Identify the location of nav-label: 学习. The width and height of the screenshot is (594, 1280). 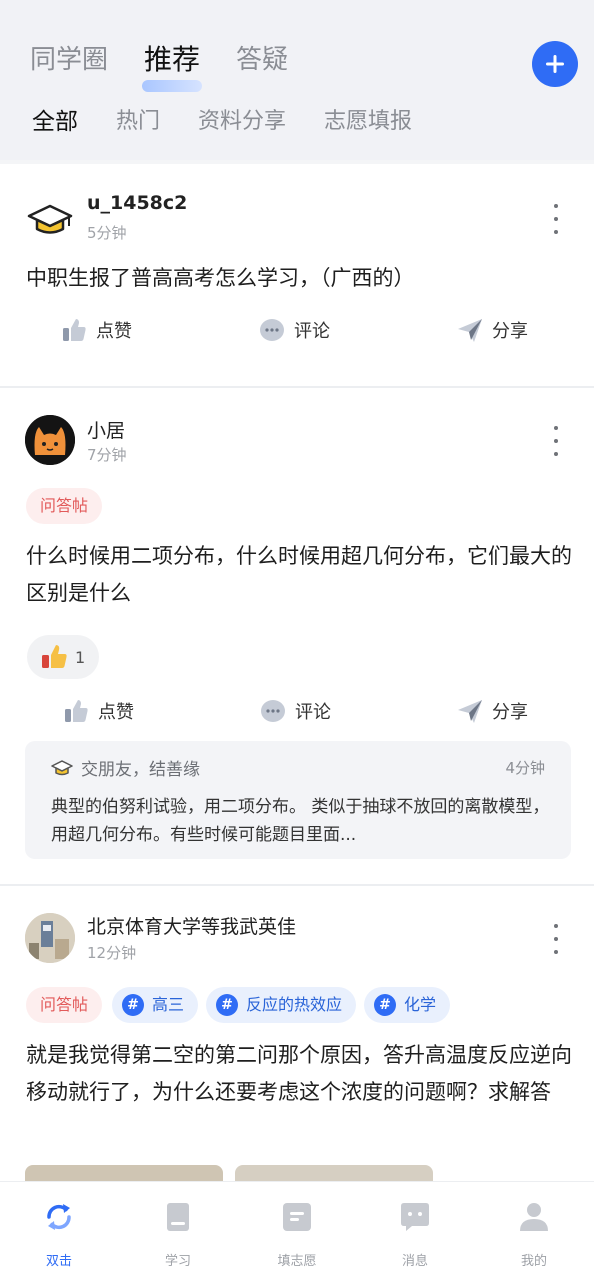
(177, 1261).